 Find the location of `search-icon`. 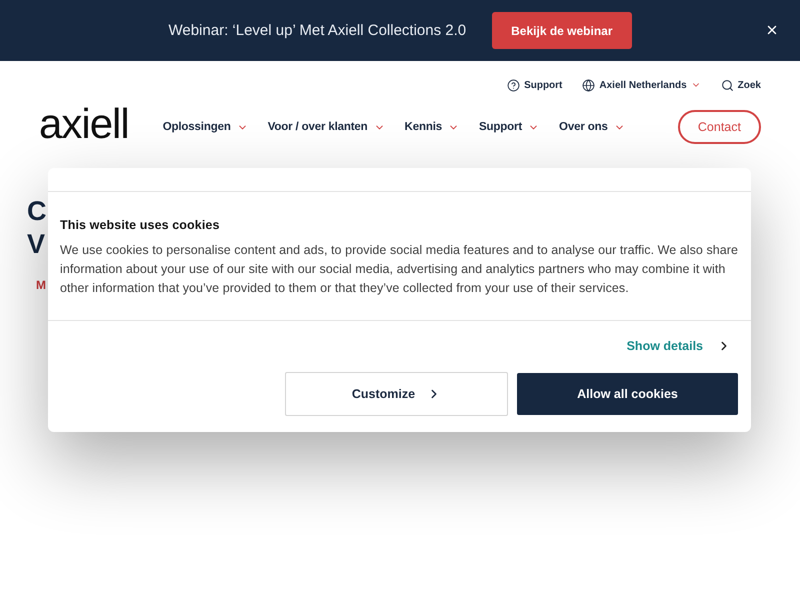

search-icon is located at coordinates (727, 85).